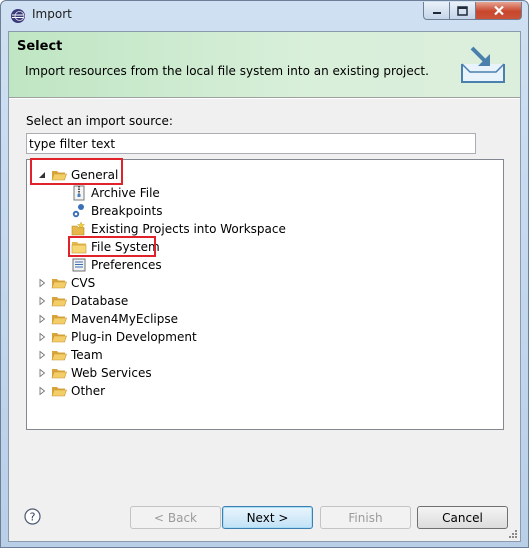 This screenshot has height=548, width=529. What do you see at coordinates (251, 143) in the screenshot?
I see `filter-input` at bounding box center [251, 143].